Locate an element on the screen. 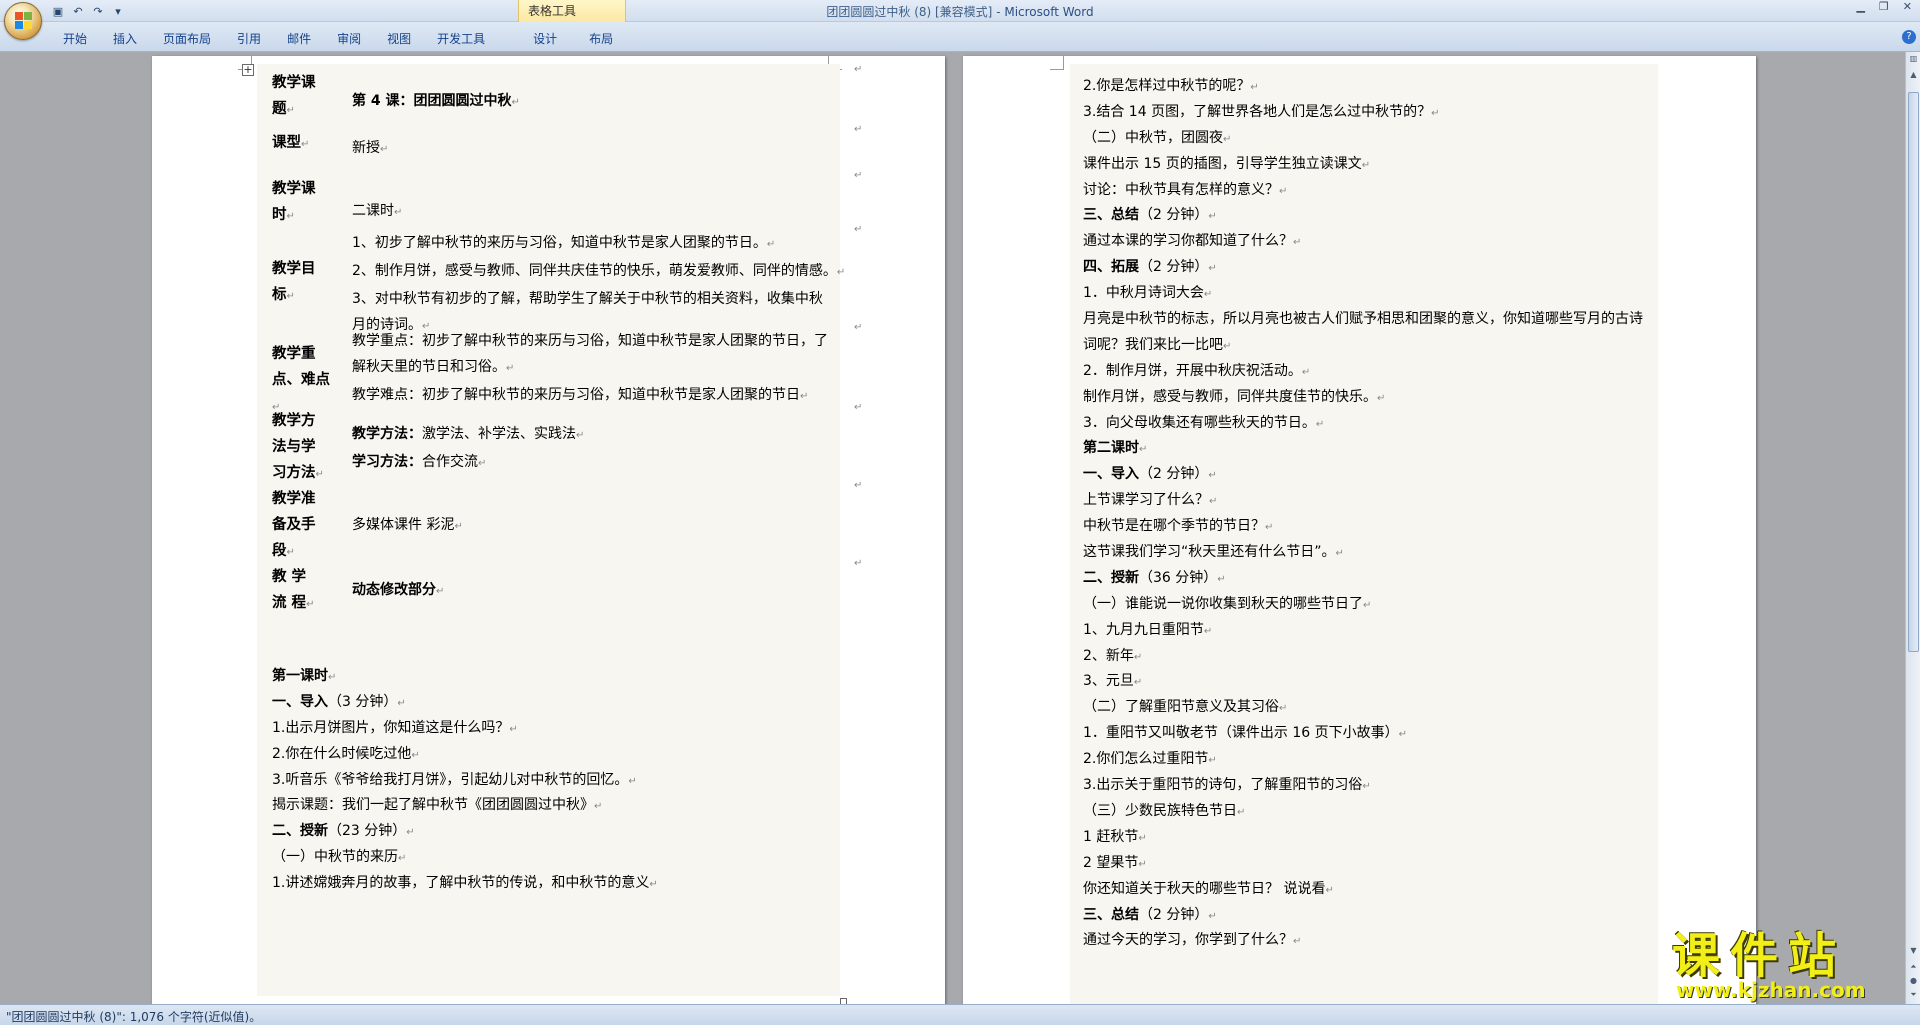  next-page-icon: ⏷ is located at coordinates (1913, 995).